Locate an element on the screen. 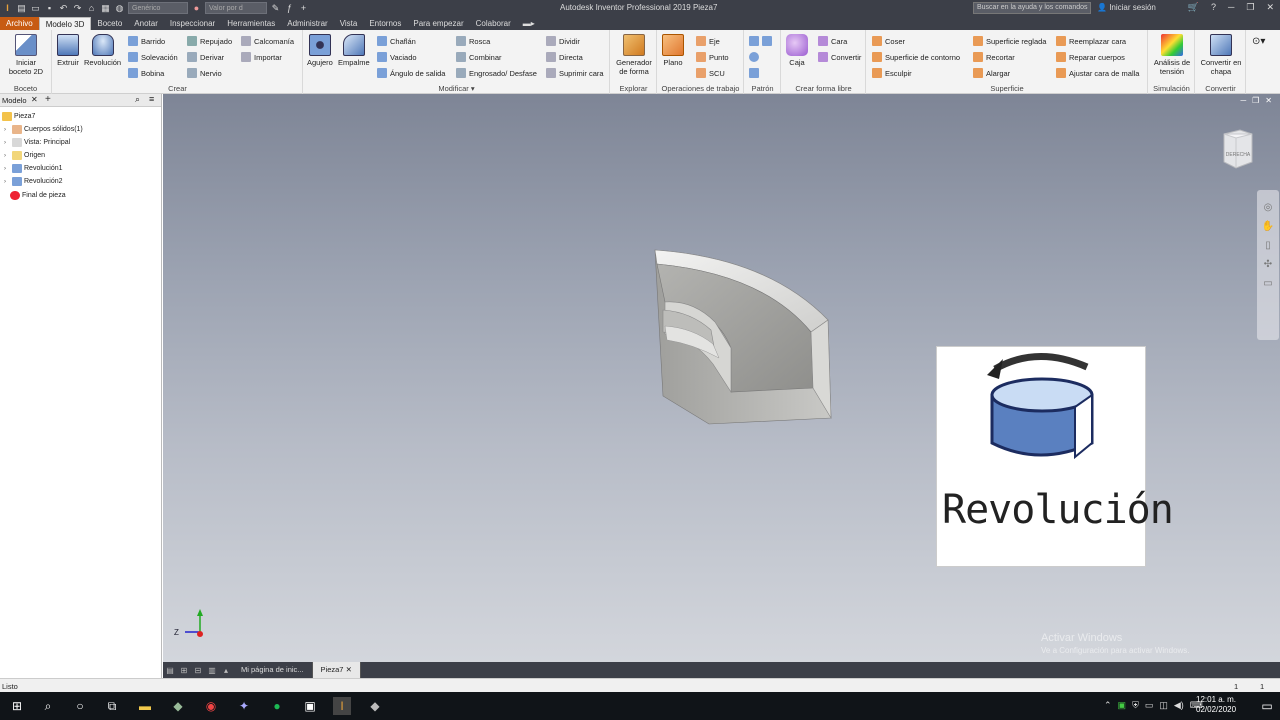 The width and height of the screenshot is (1280, 720). close-browser-icon: ✕ is located at coordinates (34, 99).